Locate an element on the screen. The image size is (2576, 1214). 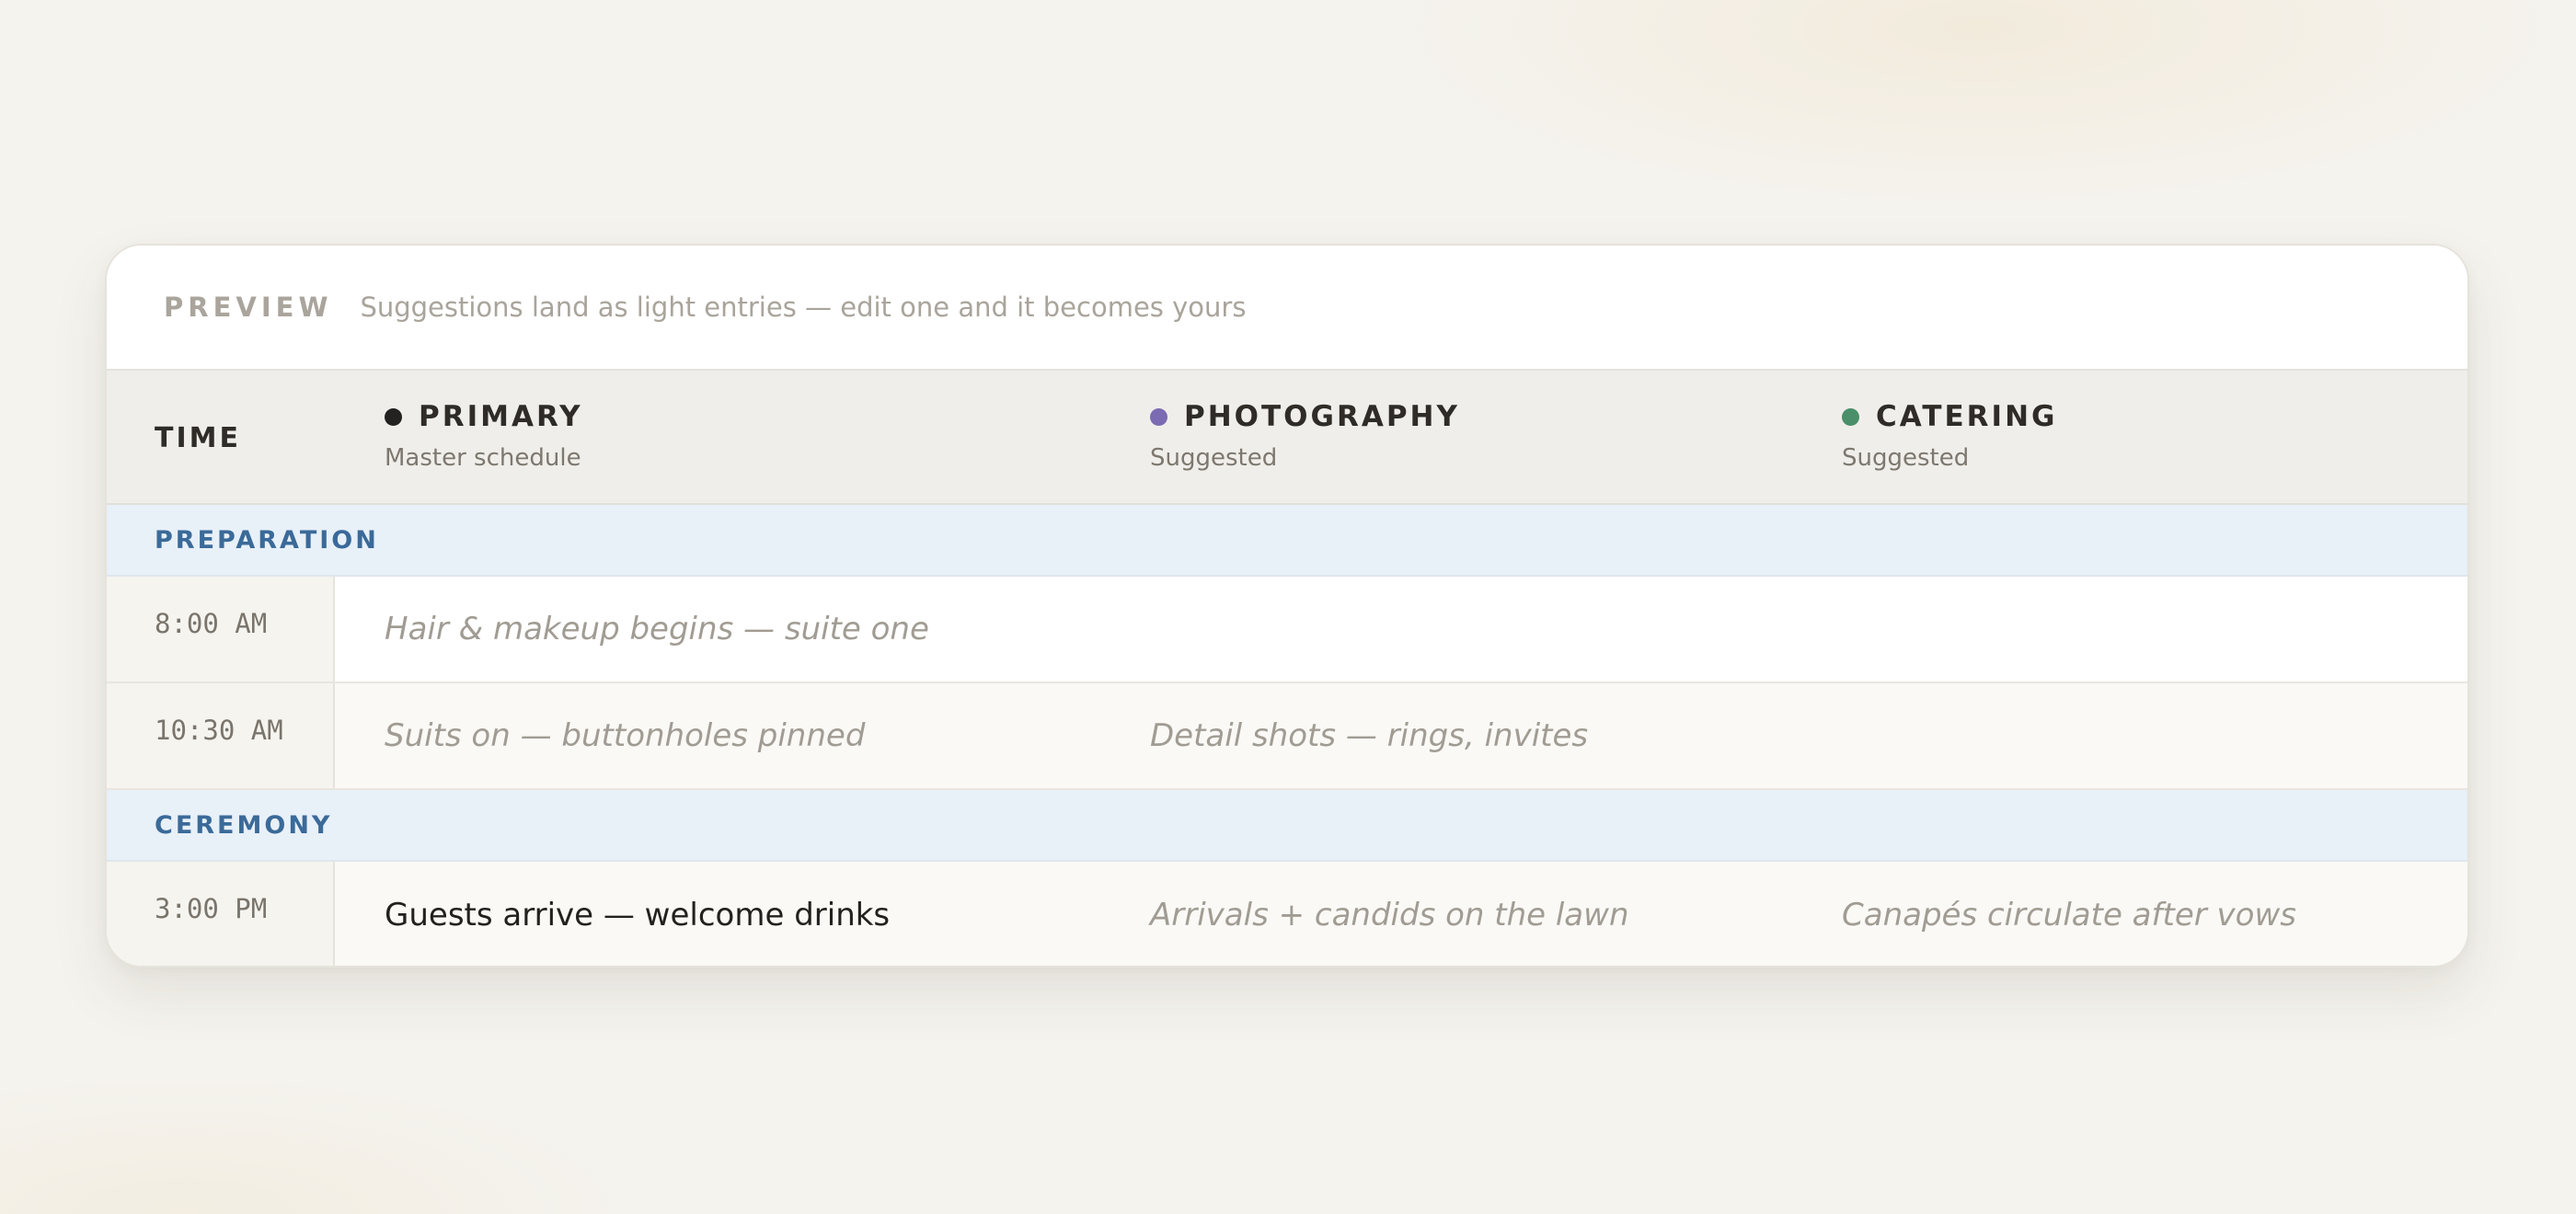
column-header-photography: PHOTOGRAPHY Suggested is located at coordinates (1305, 436).